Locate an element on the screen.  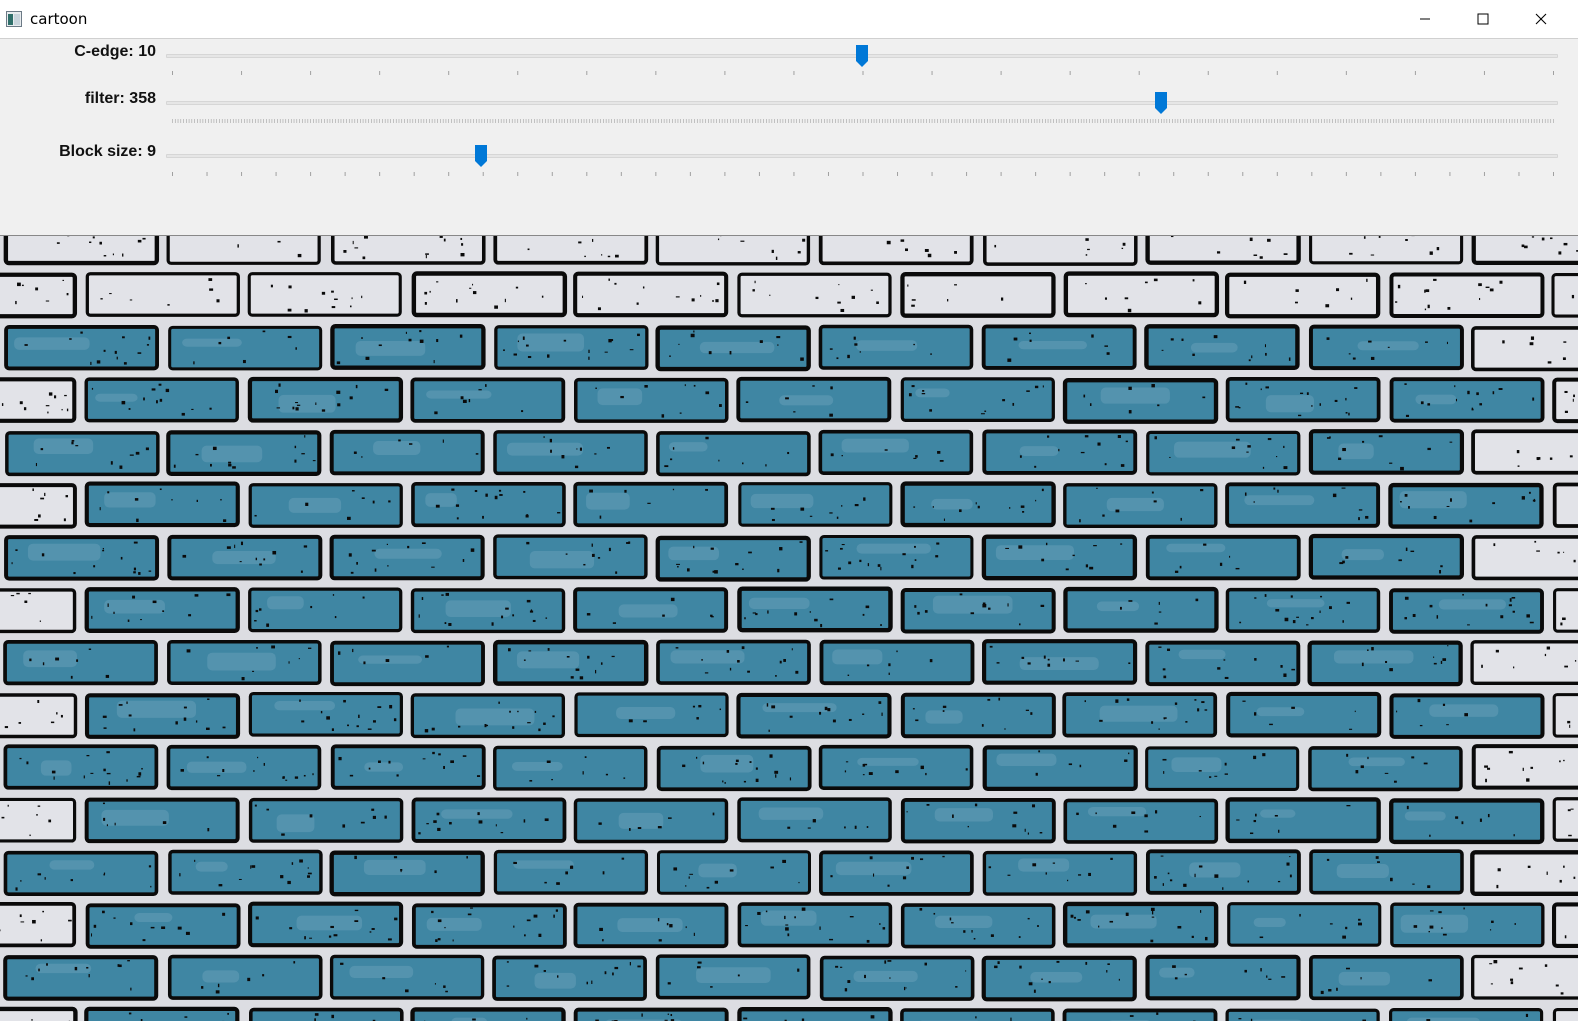
trackbar-label: C-edge: 10 is located at coordinates (115, 51).